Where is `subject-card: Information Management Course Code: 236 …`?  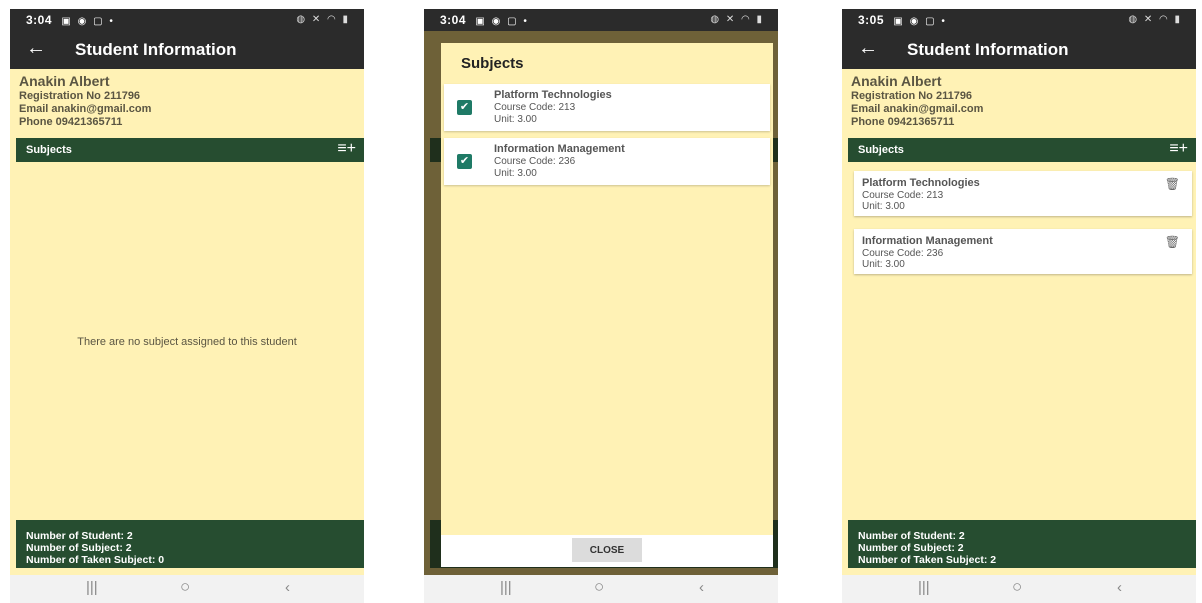
subject-card: Information Management Course Code: 236 … is located at coordinates (1023, 251).